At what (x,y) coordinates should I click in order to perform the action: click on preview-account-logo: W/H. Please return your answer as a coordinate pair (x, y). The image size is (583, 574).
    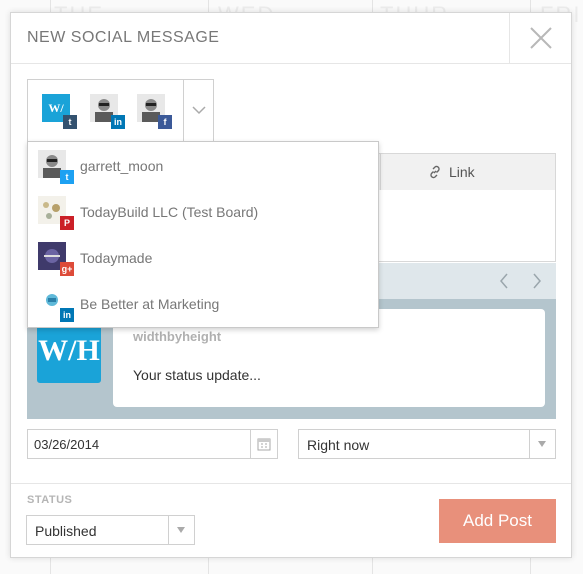
    Looking at the image, I should click on (69, 351).